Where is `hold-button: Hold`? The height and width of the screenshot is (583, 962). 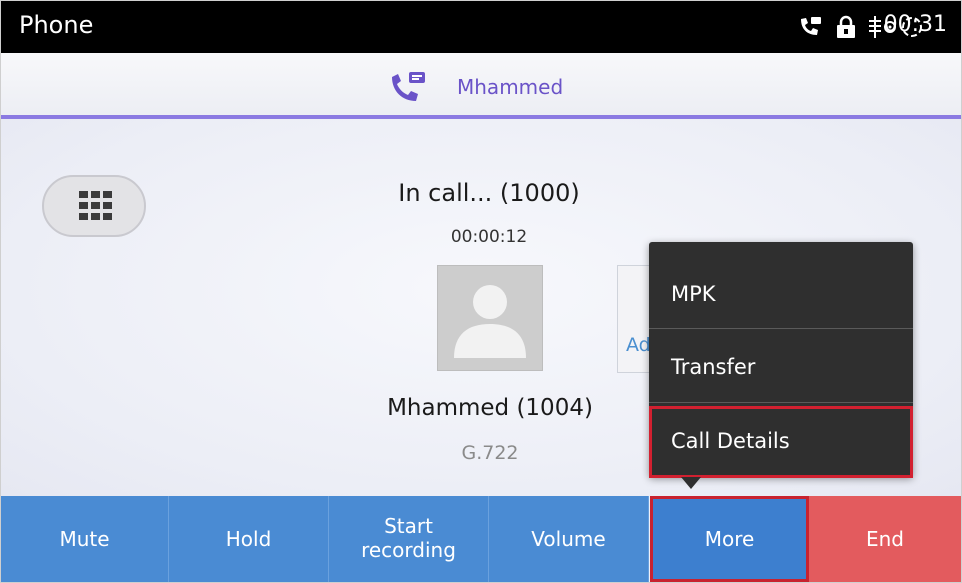
hold-button: Hold is located at coordinates (249, 539).